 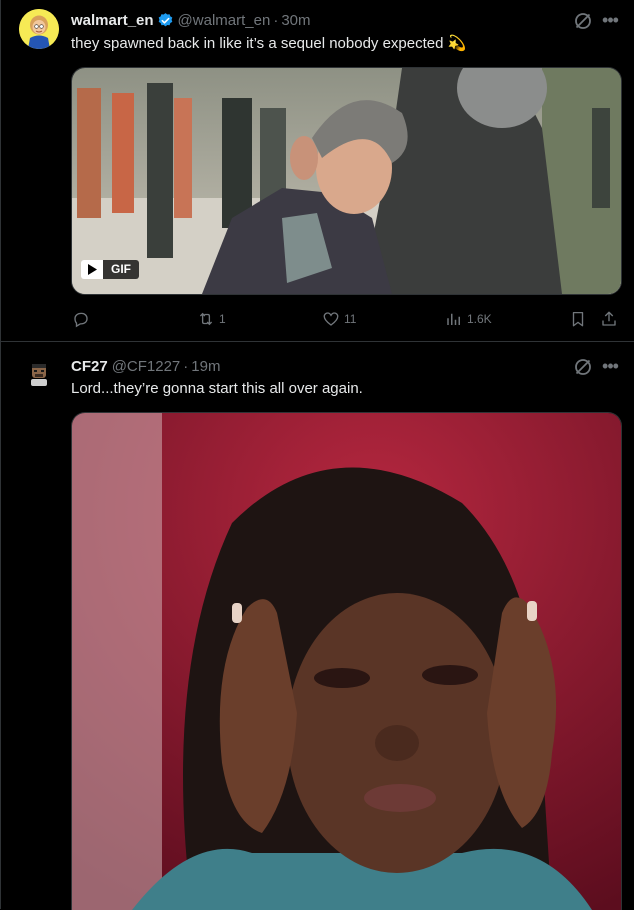 What do you see at coordinates (295, 20) in the screenshot?
I see `timestamp: 30m` at bounding box center [295, 20].